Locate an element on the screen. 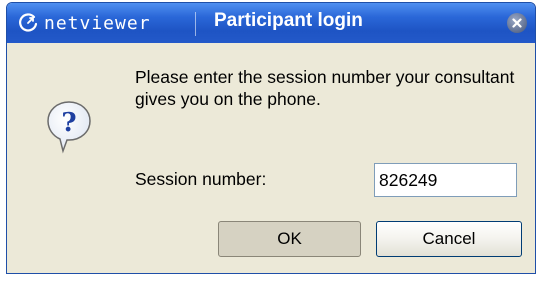 The height and width of the screenshot is (284, 539). close-button is located at coordinates (517, 23).